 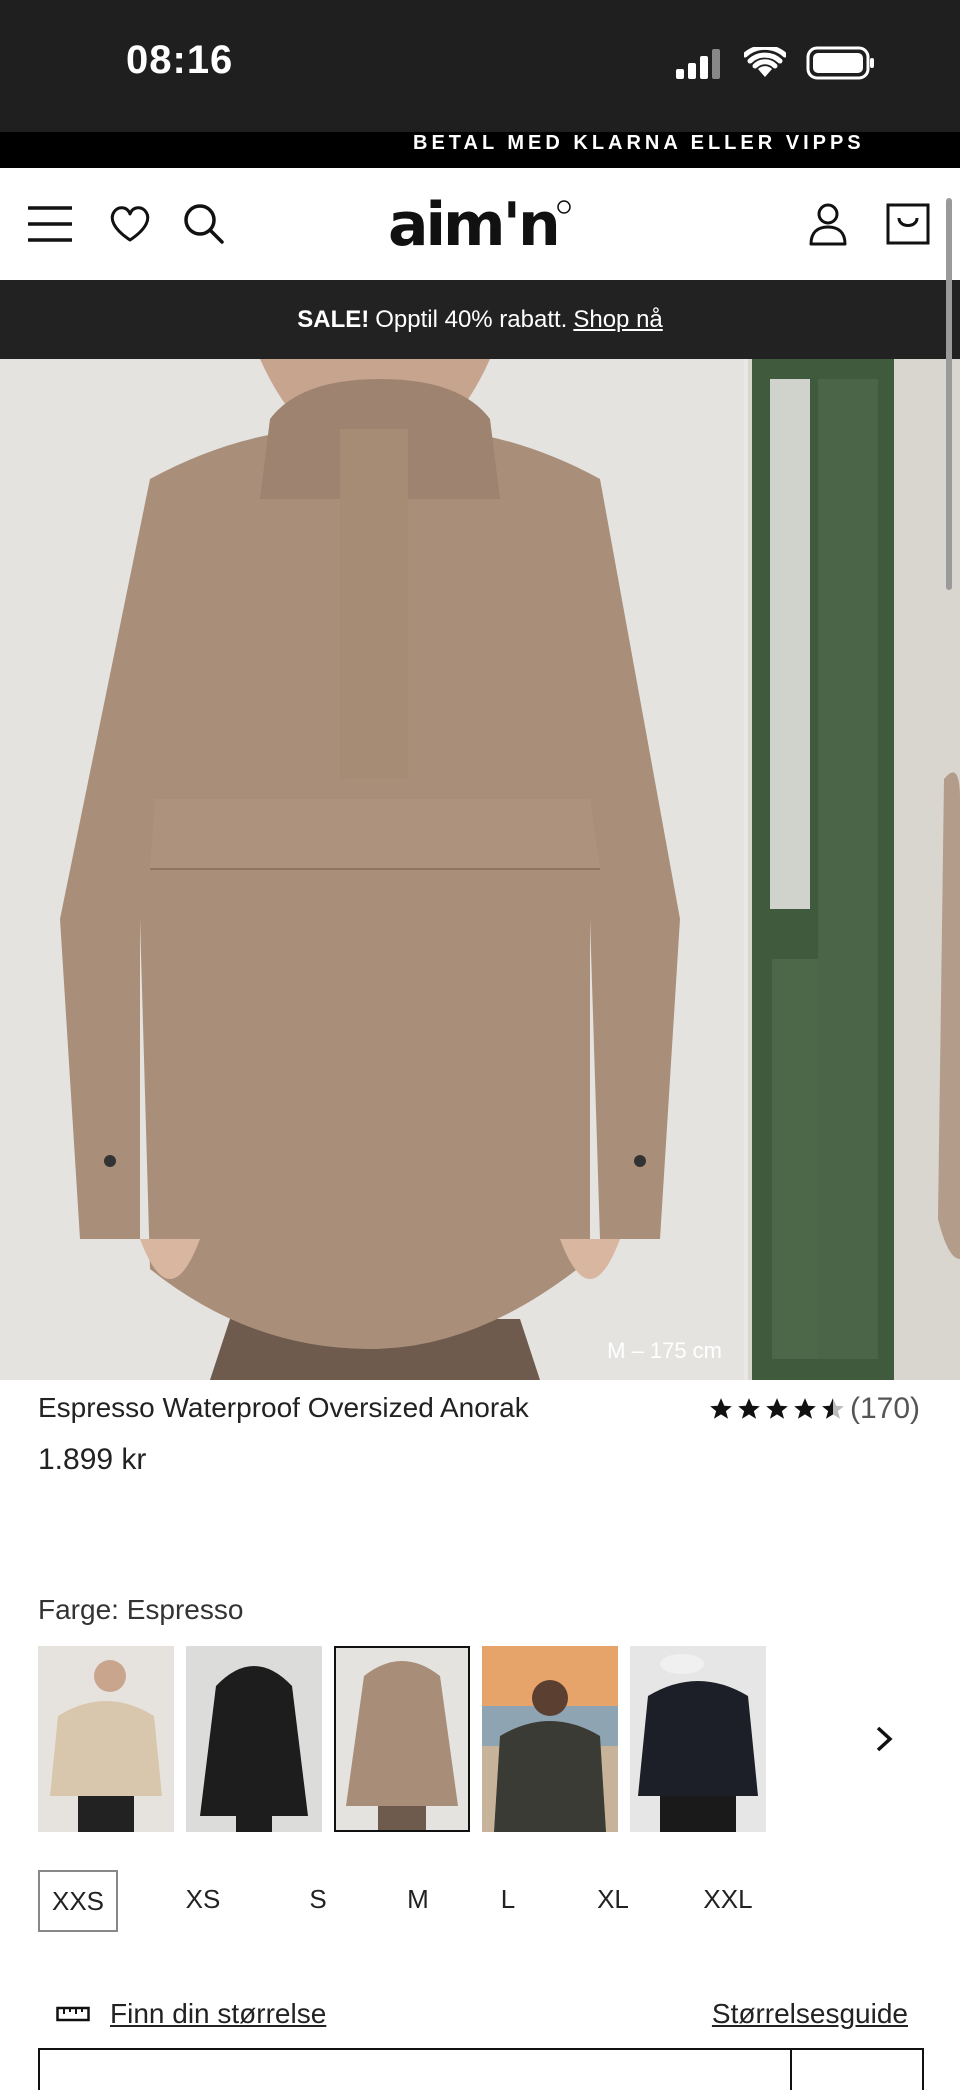 I want to click on wifi-icon, so click(x=765, y=62).